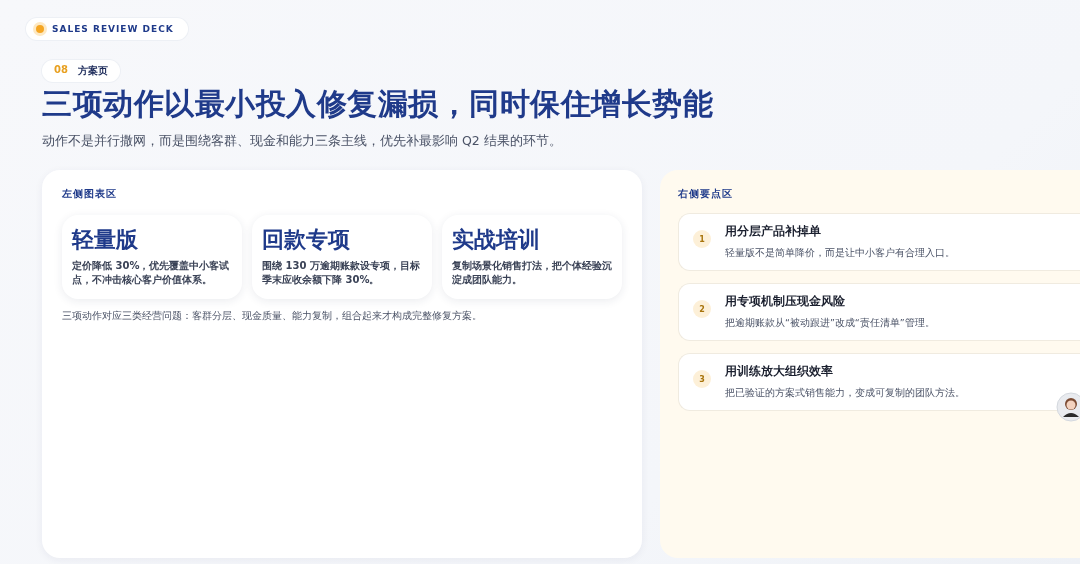 This screenshot has height=564, width=1080. I want to click on point-title: 用专项机制压现金风险, so click(785, 301).